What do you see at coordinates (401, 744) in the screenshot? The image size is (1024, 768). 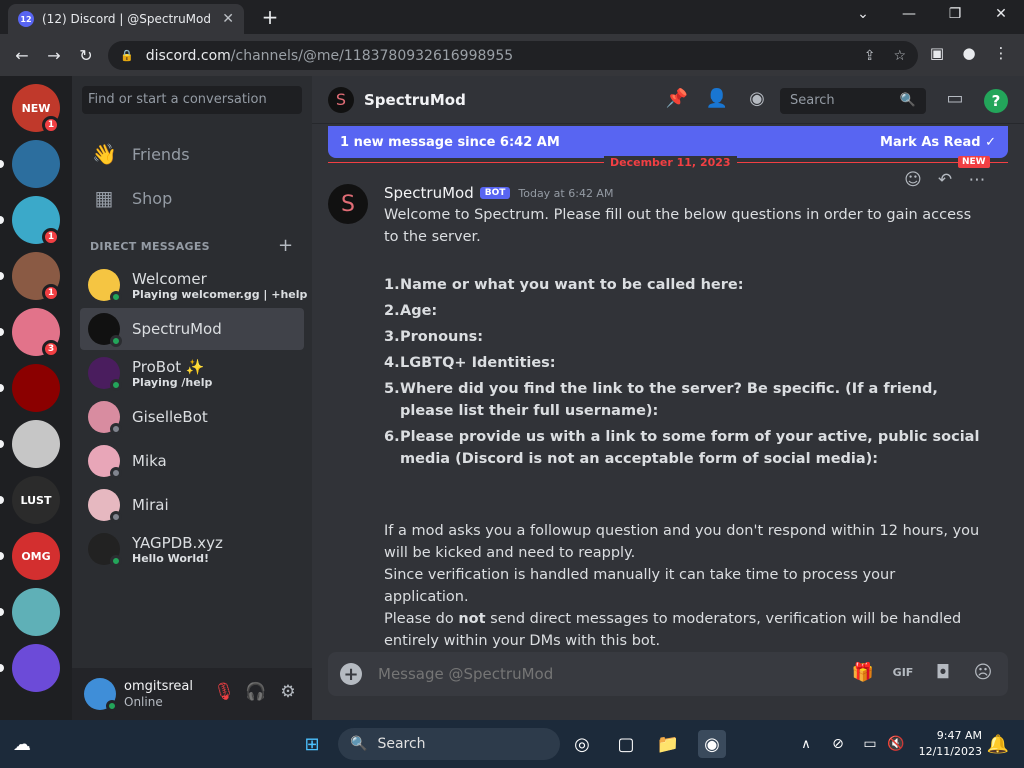 I see `taskbar-search-label: Search` at bounding box center [401, 744].